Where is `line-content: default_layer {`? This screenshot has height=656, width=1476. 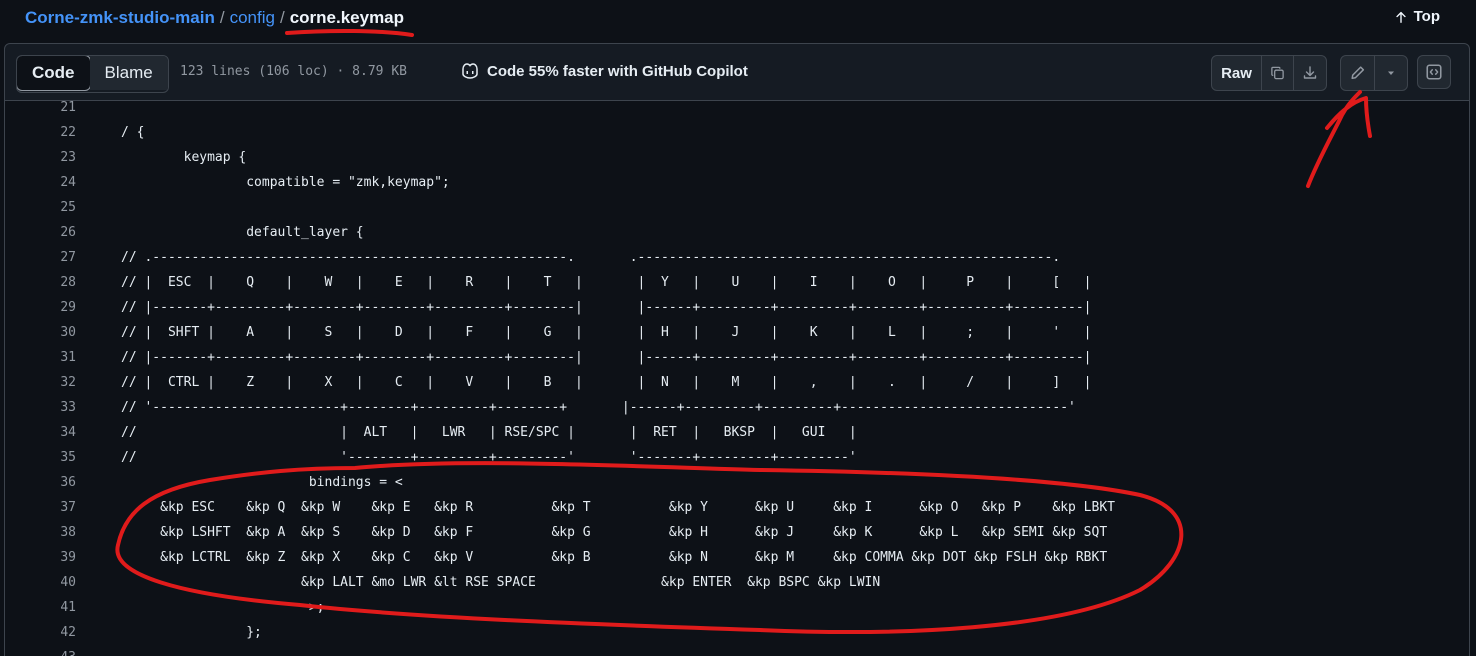
line-content: default_layer { is located at coordinates (242, 232).